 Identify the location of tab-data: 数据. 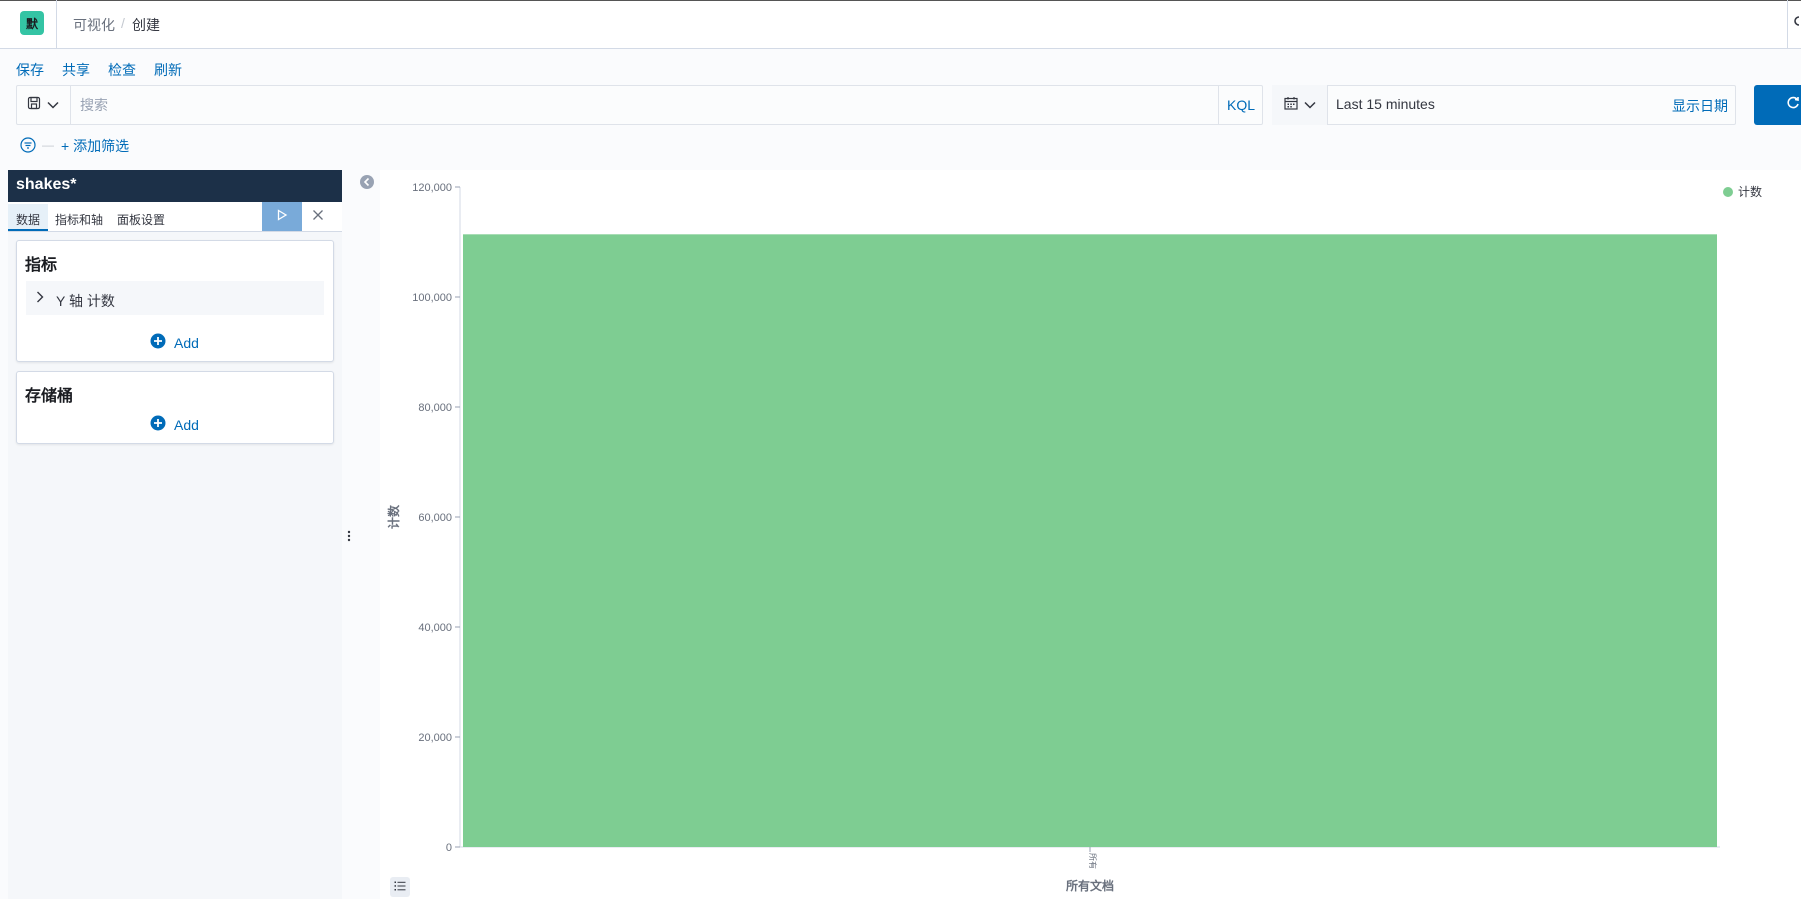
(28, 219).